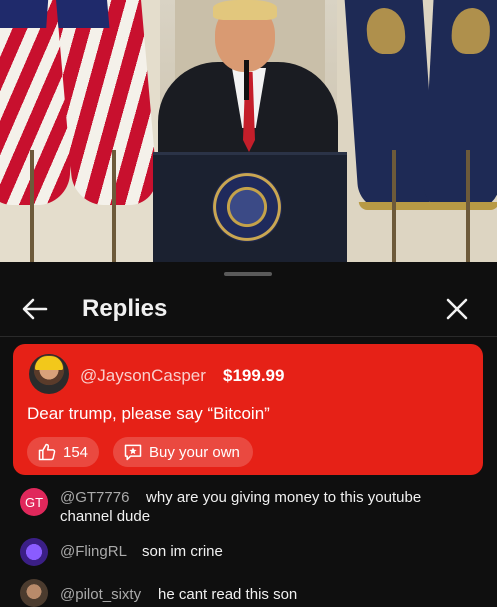  What do you see at coordinates (34, 502) in the screenshot?
I see `avatar: GT` at bounding box center [34, 502].